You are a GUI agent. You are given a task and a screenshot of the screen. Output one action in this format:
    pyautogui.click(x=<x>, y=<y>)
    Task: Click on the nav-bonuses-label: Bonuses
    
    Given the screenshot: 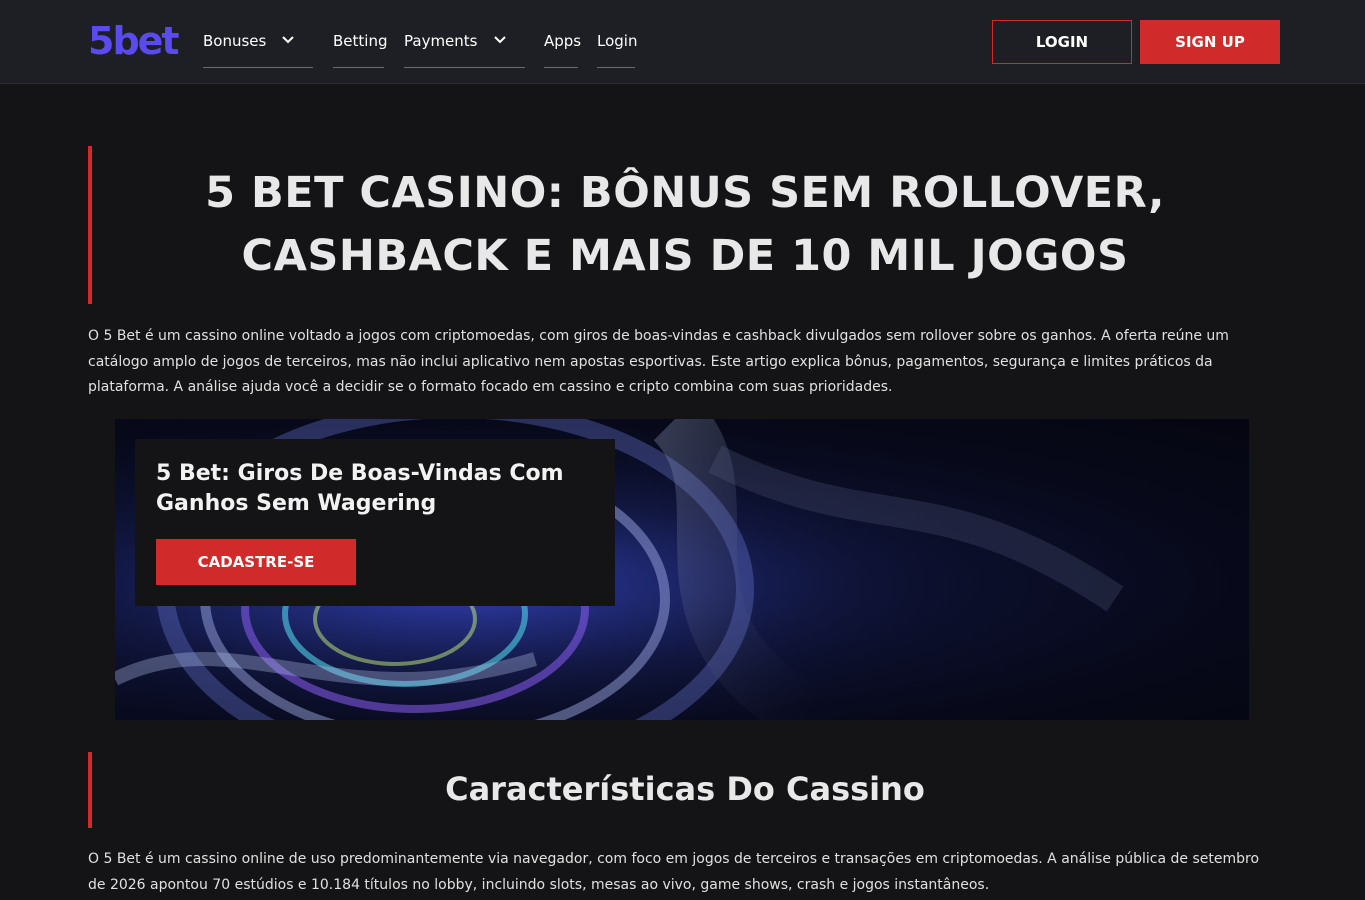 What is the action you would take?
    pyautogui.click(x=235, y=41)
    